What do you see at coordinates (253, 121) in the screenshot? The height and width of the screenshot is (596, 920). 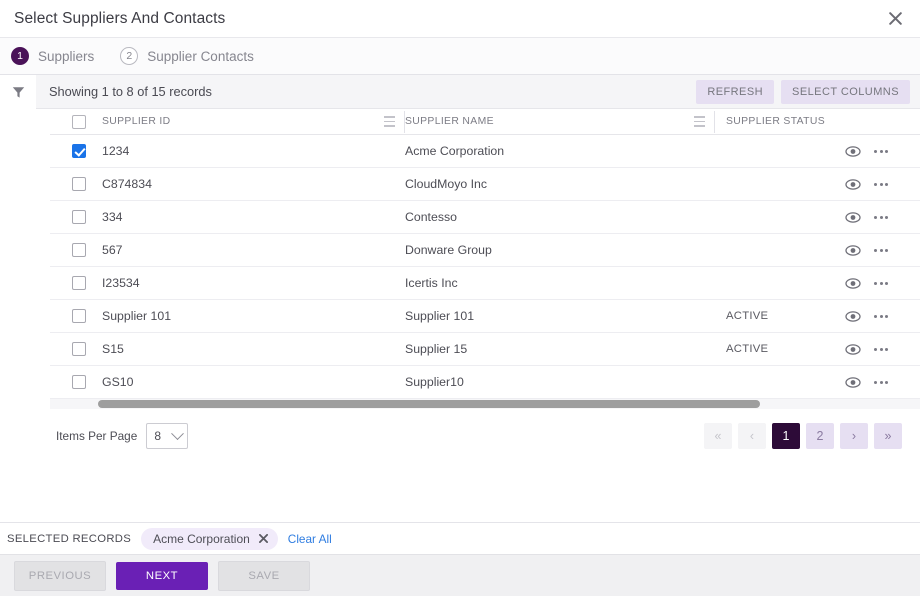 I see `column-header-supplier-id: SUPPLIER ID` at bounding box center [253, 121].